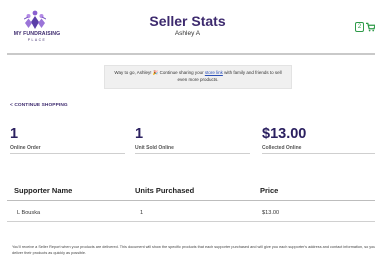 The width and height of the screenshot is (375, 261). What do you see at coordinates (187, 21) in the screenshot?
I see `page-title: Seller Stats` at bounding box center [187, 21].